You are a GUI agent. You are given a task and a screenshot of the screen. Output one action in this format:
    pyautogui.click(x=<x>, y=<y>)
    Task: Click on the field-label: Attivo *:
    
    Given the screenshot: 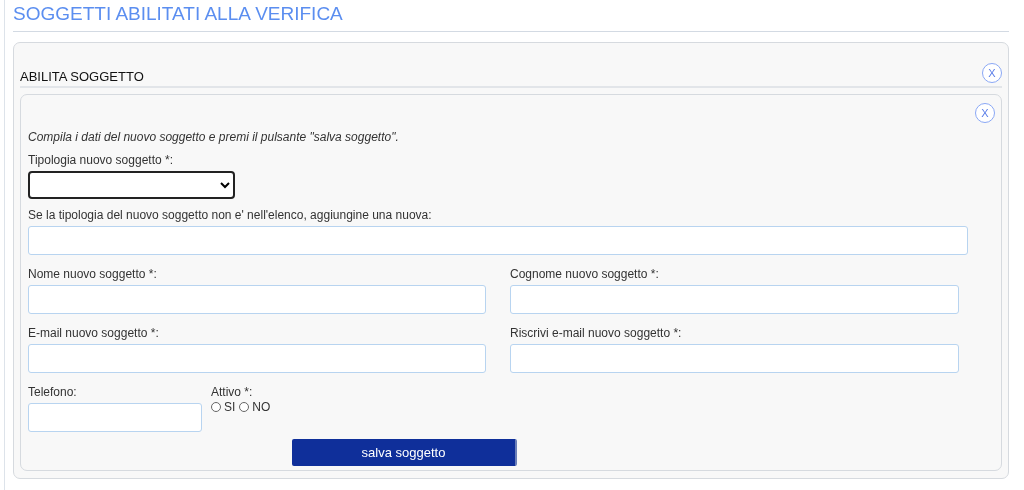 What is the action you would take?
    pyautogui.click(x=232, y=392)
    